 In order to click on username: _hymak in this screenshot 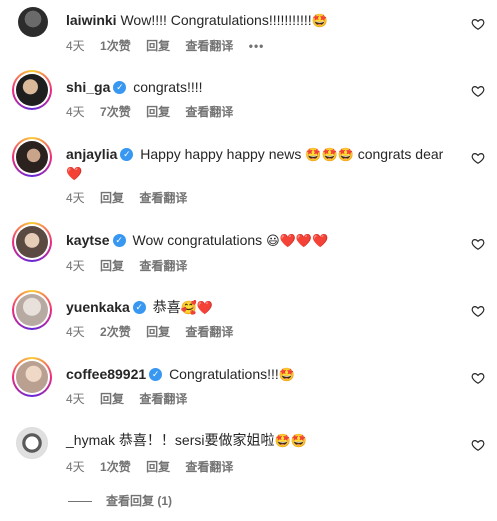, I will do `click(90, 440)`.